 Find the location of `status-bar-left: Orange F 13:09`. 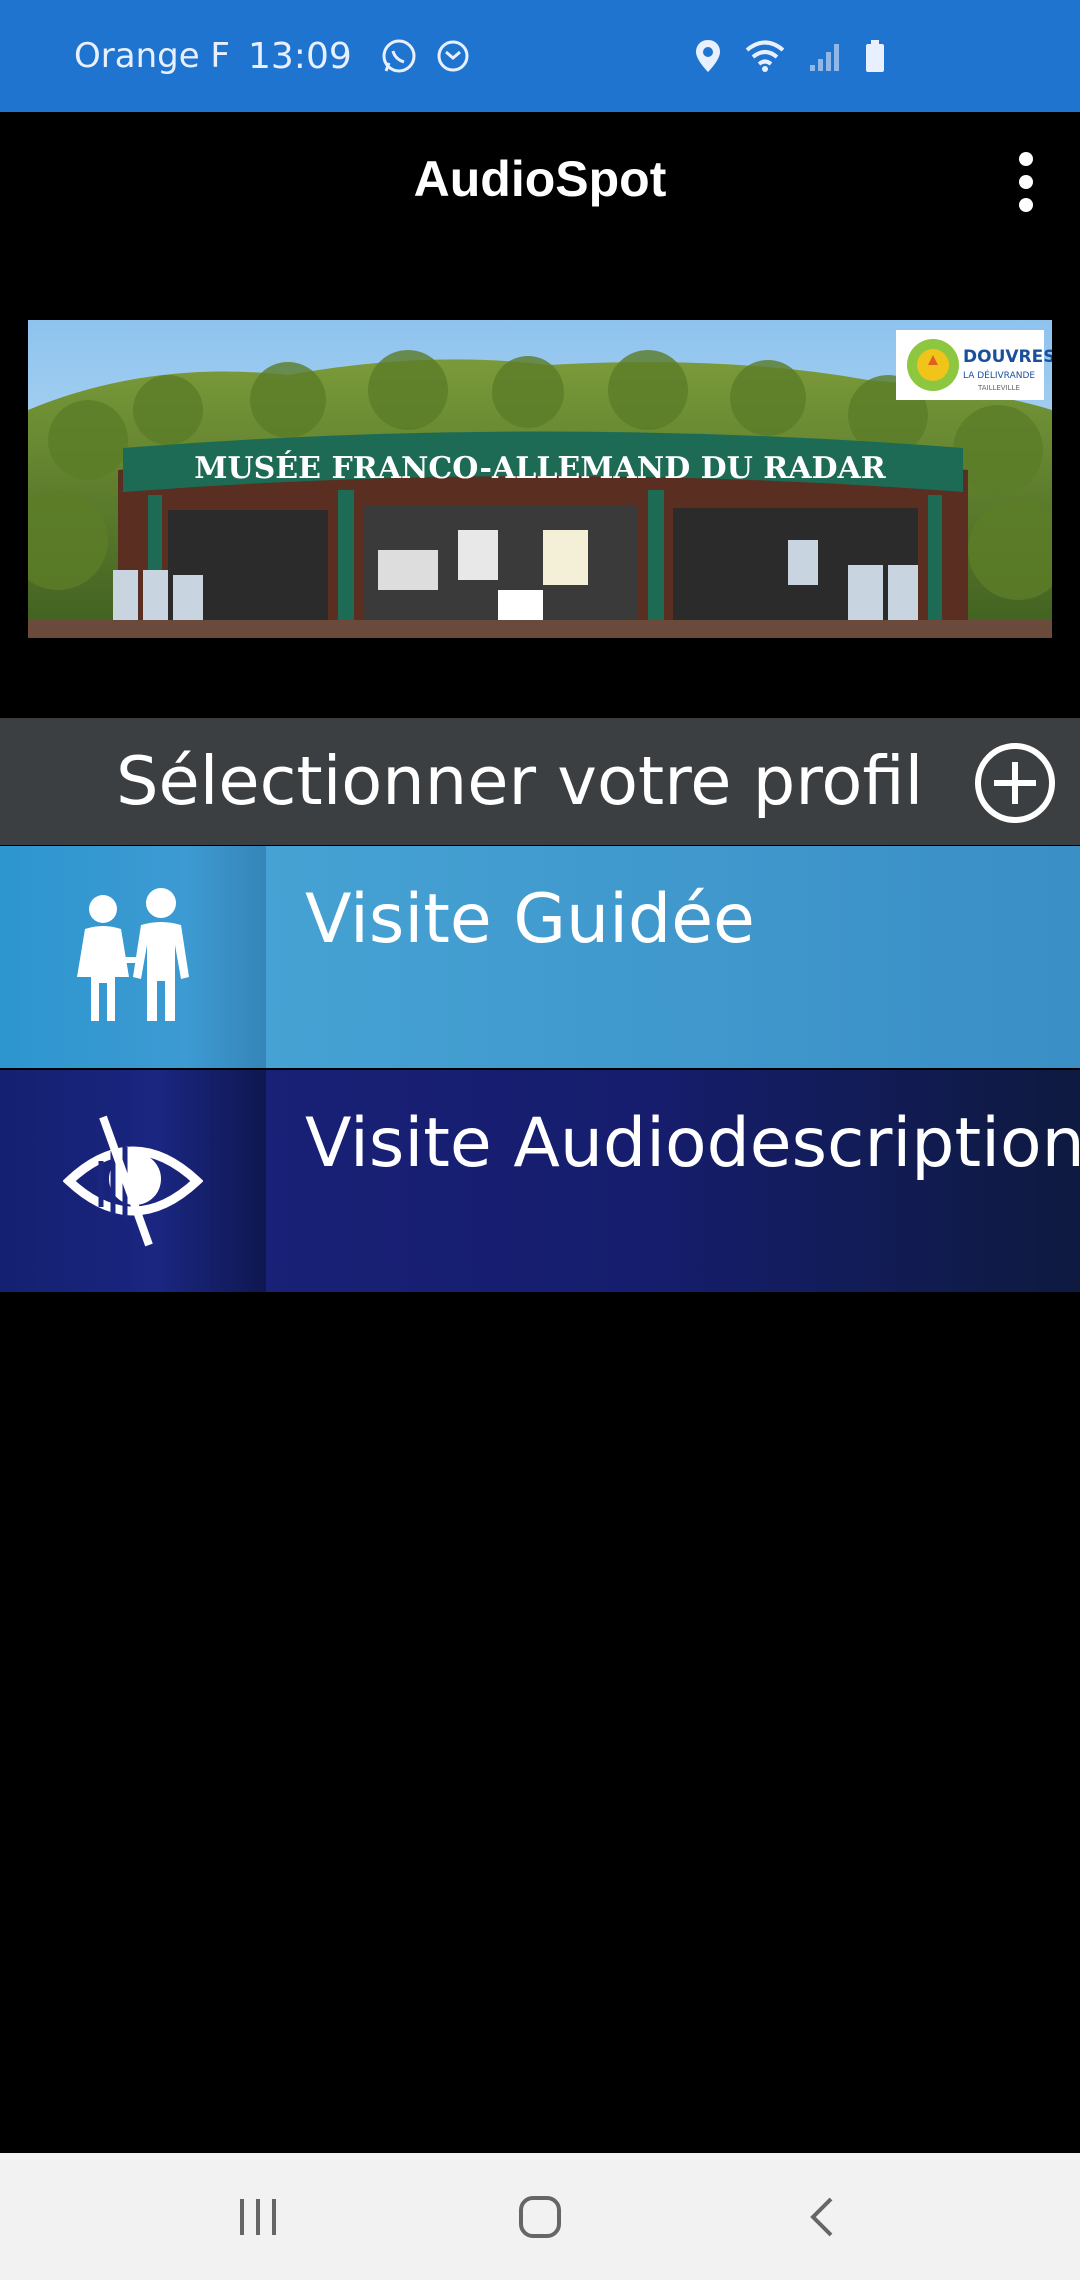

status-bar-left: Orange F 13:09 is located at coordinates (272, 56).